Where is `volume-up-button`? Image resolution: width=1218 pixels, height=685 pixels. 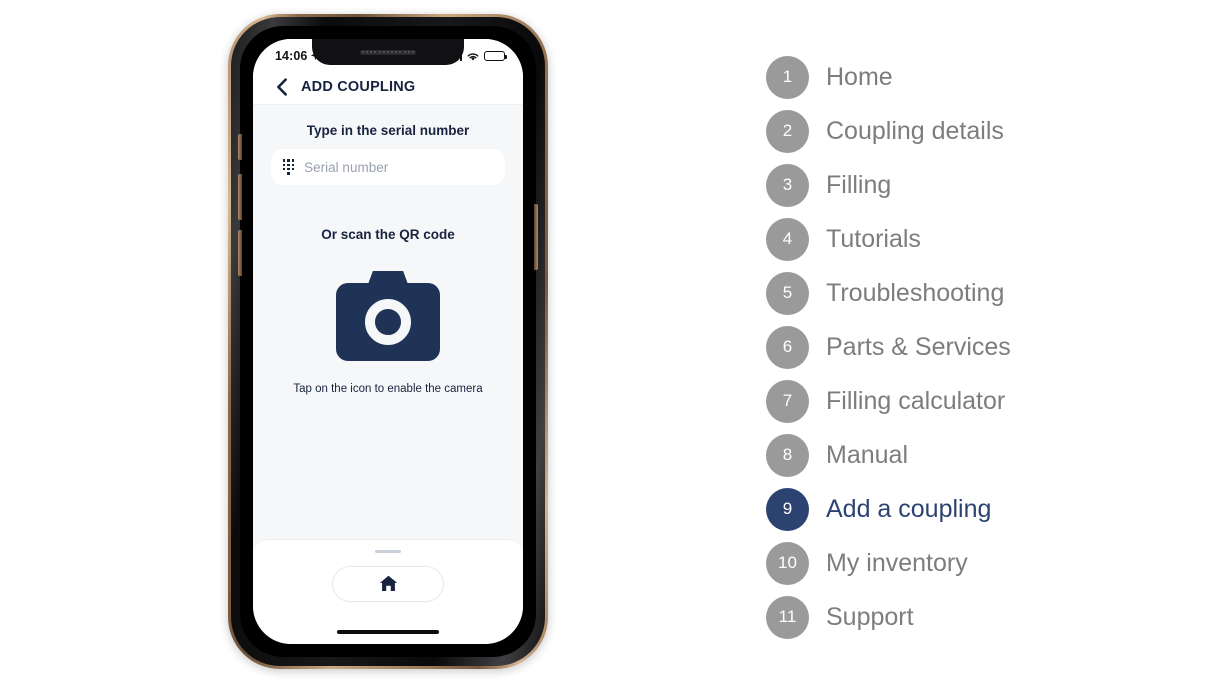
volume-up-button is located at coordinates (240, 197).